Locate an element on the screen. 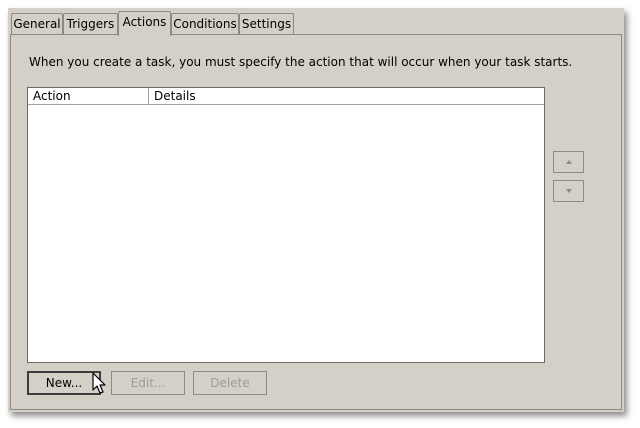 This screenshot has height=428, width=640. delete-action-button: Delete is located at coordinates (230, 383).